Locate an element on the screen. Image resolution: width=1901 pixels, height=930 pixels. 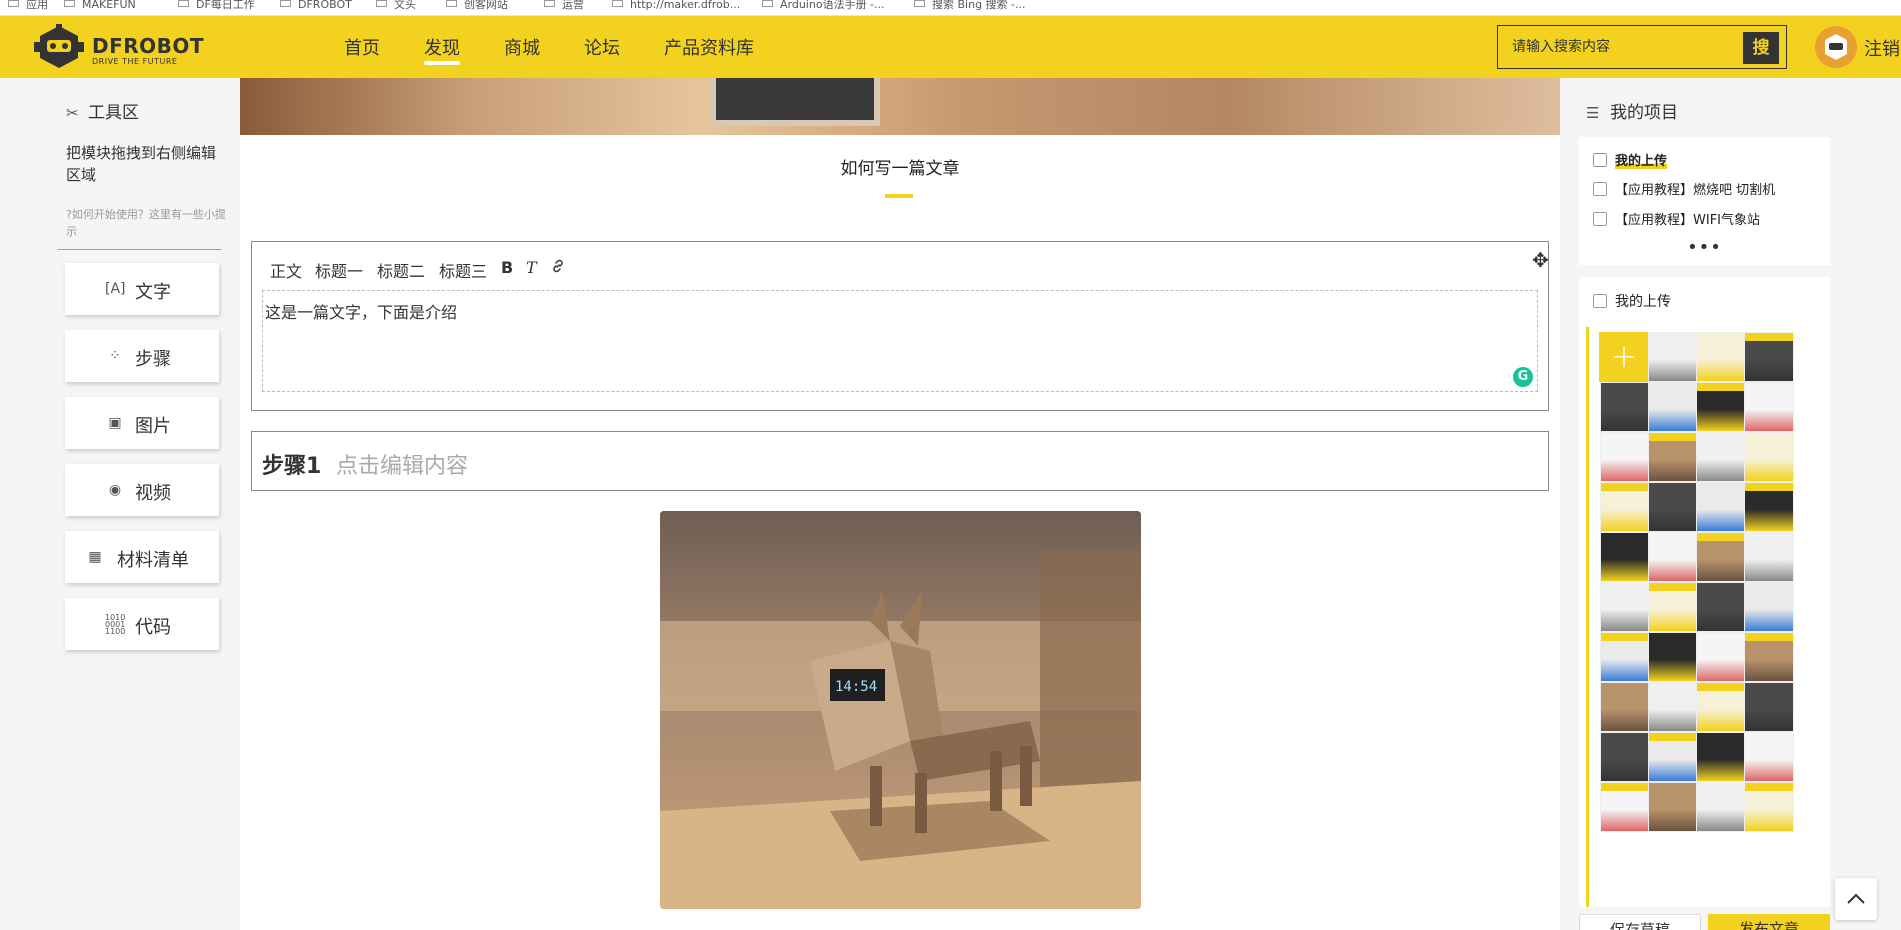
toolbox-hint: 把模块拖拽到右侧编辑区域 is located at coordinates (141, 164).